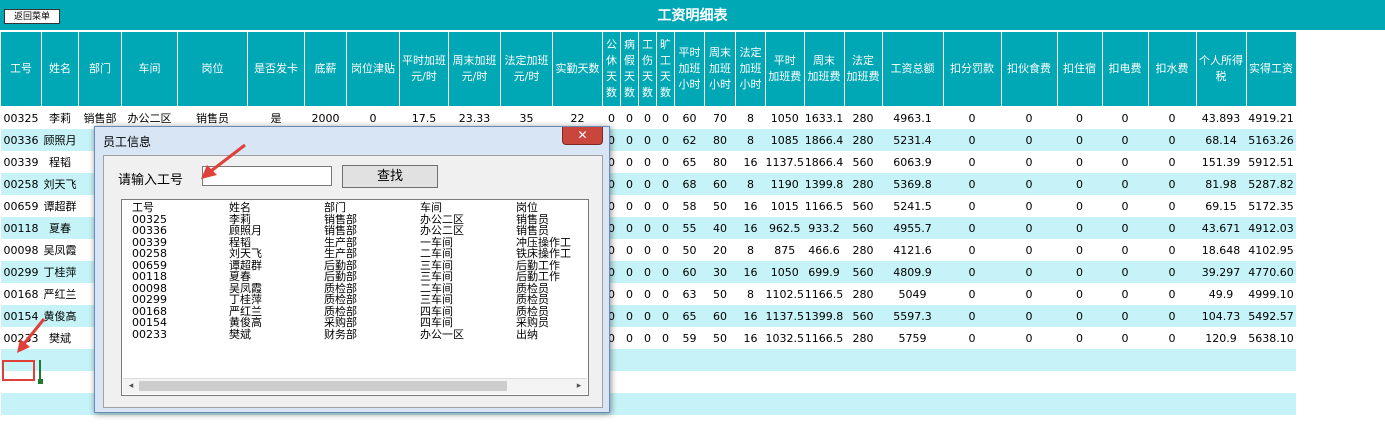  What do you see at coordinates (912, 272) in the screenshot?
I see `table-cell: 4809.9` at bounding box center [912, 272].